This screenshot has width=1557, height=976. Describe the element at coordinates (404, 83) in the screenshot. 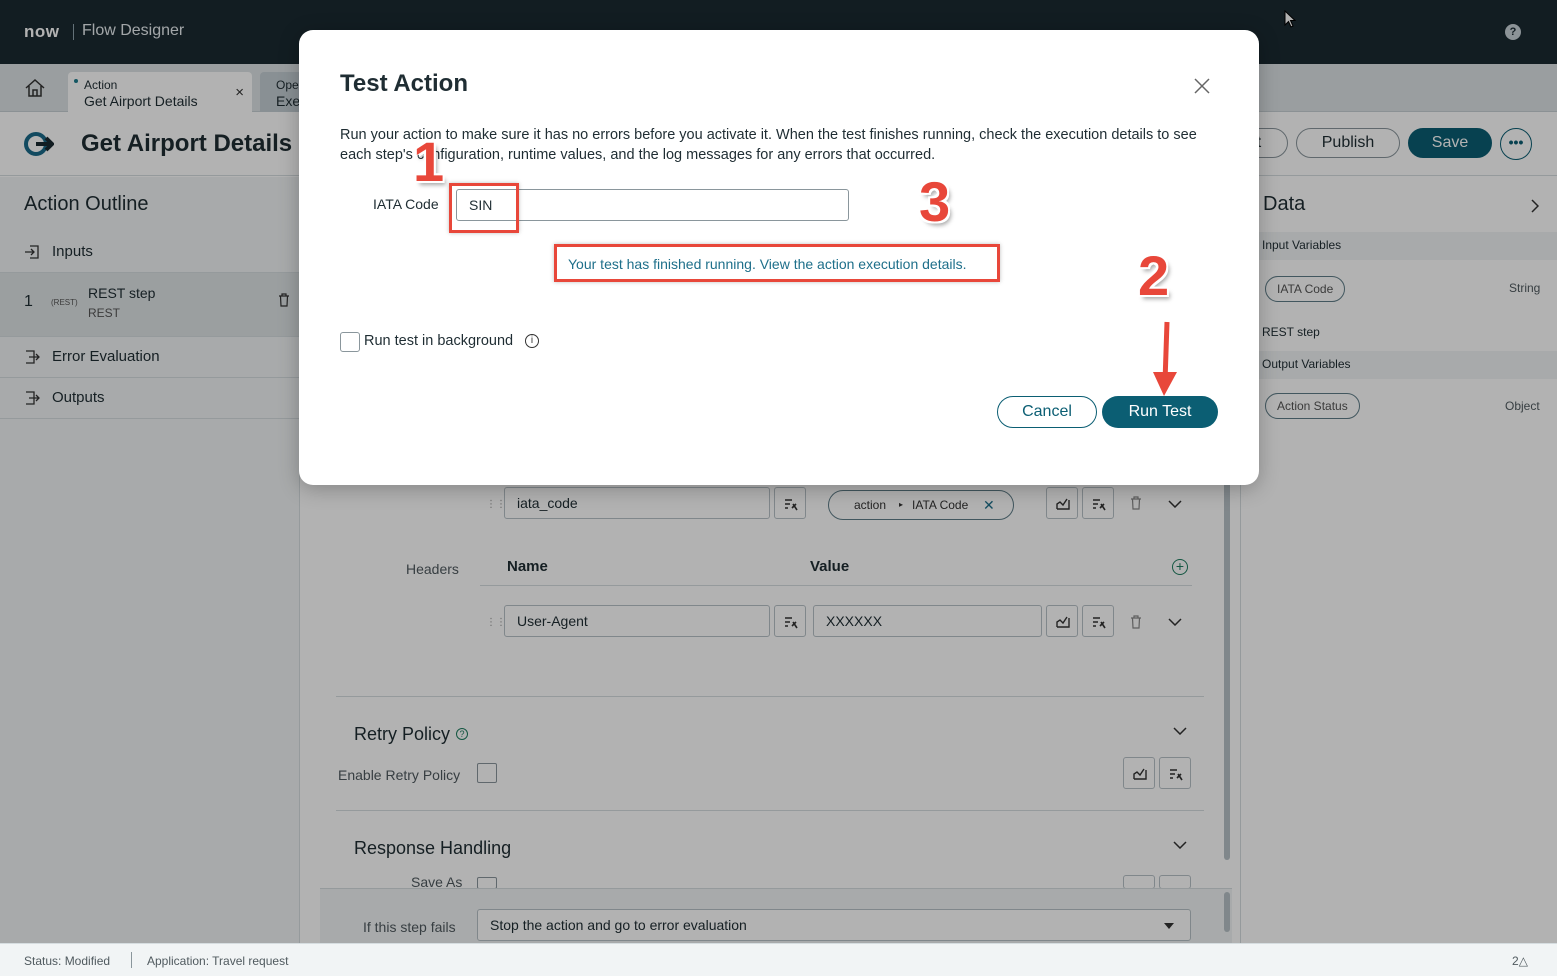

I see `modal-title: Test Action` at that location.